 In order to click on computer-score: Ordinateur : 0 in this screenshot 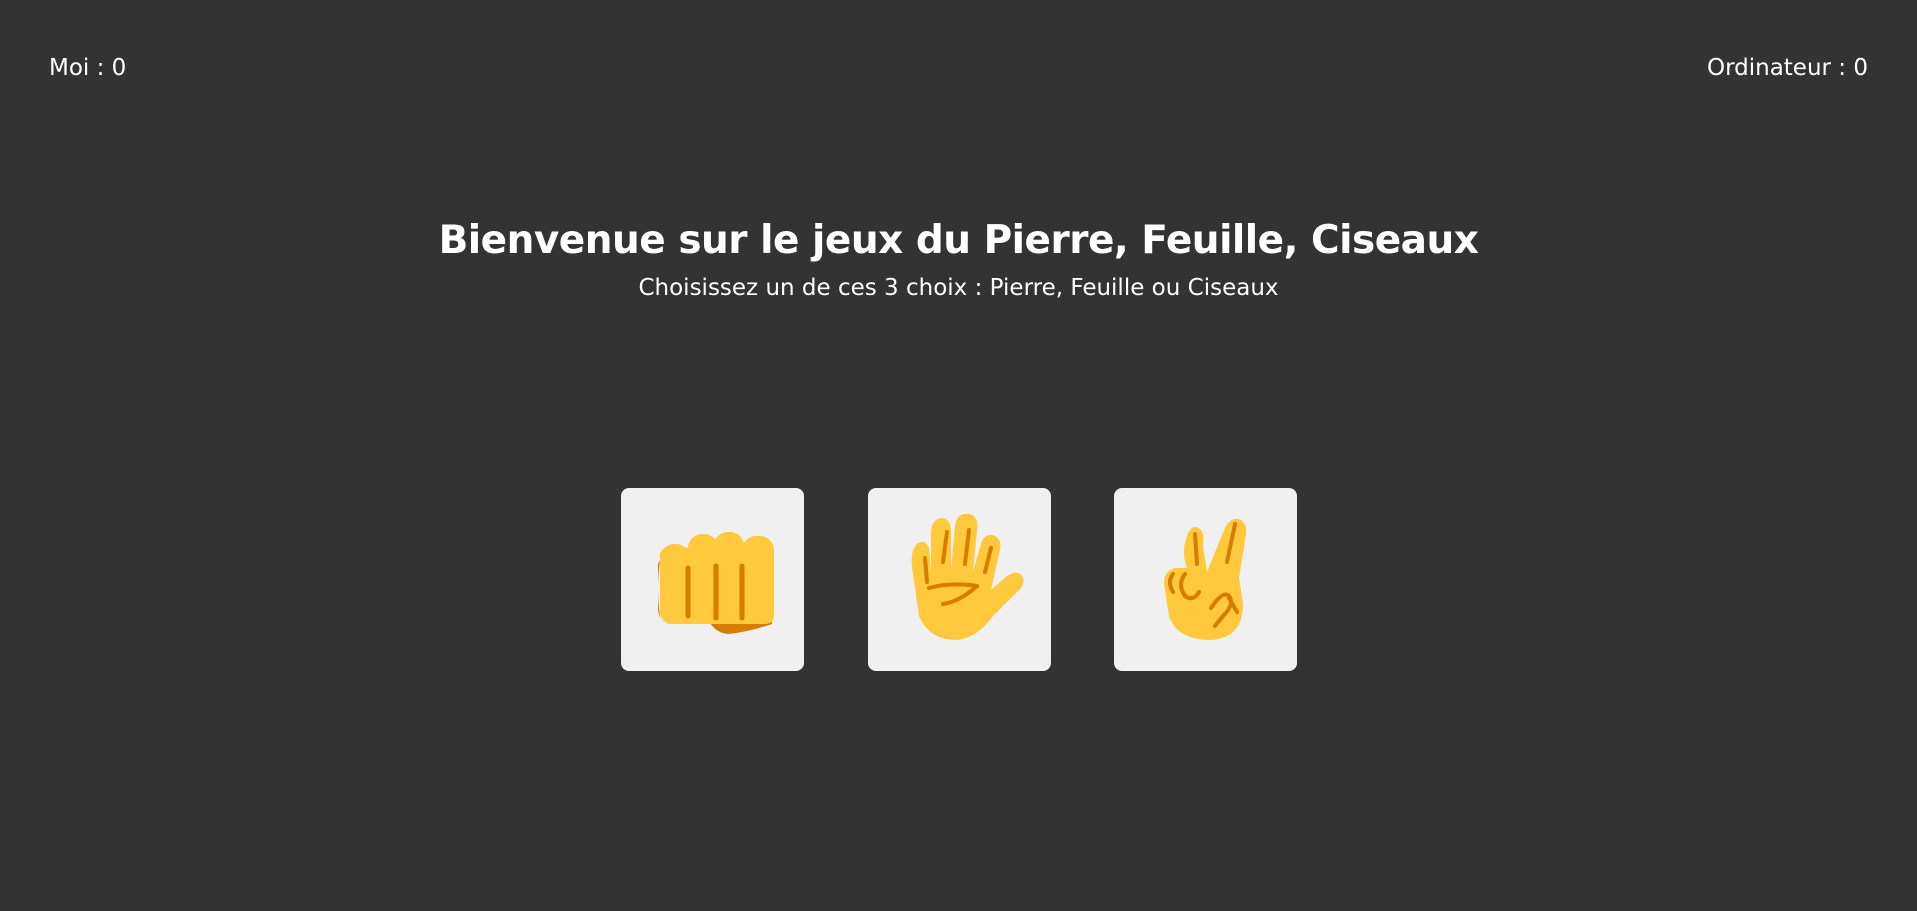, I will do `click(1787, 68)`.